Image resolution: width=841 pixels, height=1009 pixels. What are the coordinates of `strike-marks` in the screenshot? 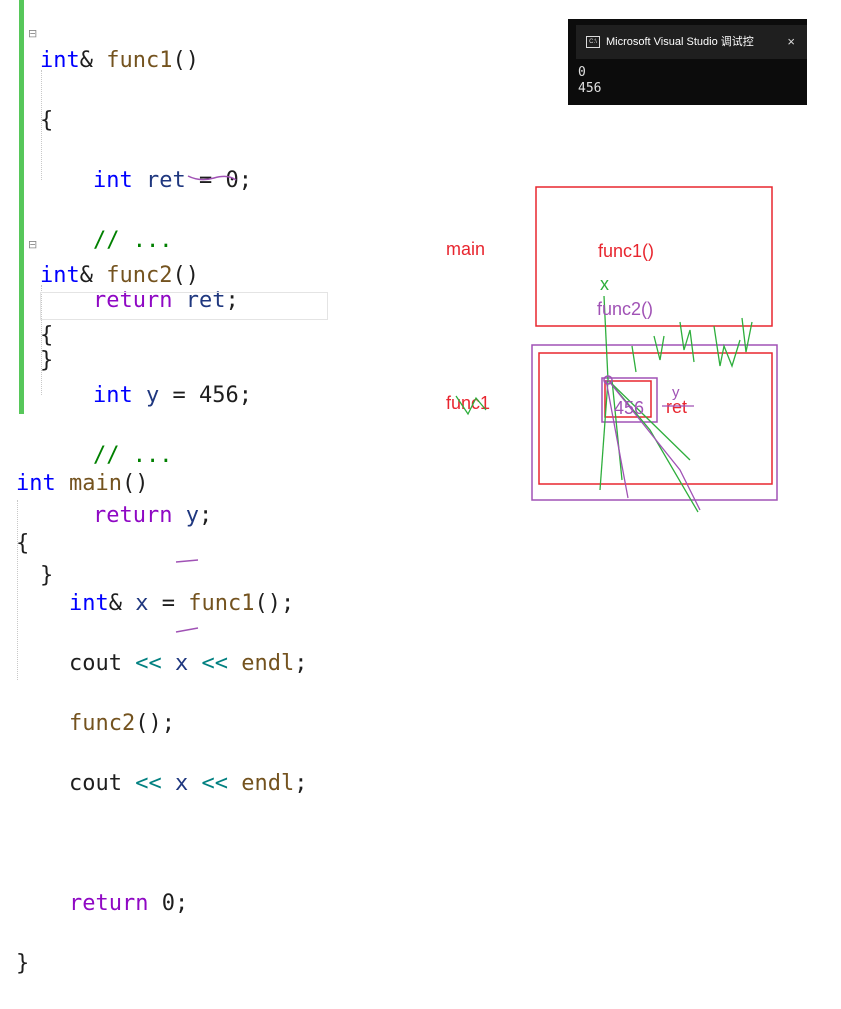 It's located at (574, 405).